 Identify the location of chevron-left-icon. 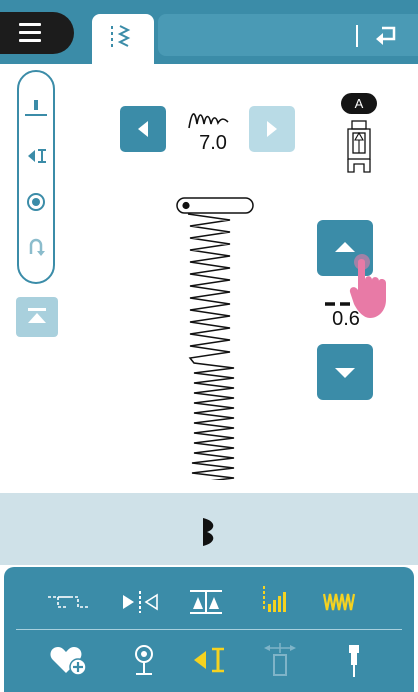
(143, 129).